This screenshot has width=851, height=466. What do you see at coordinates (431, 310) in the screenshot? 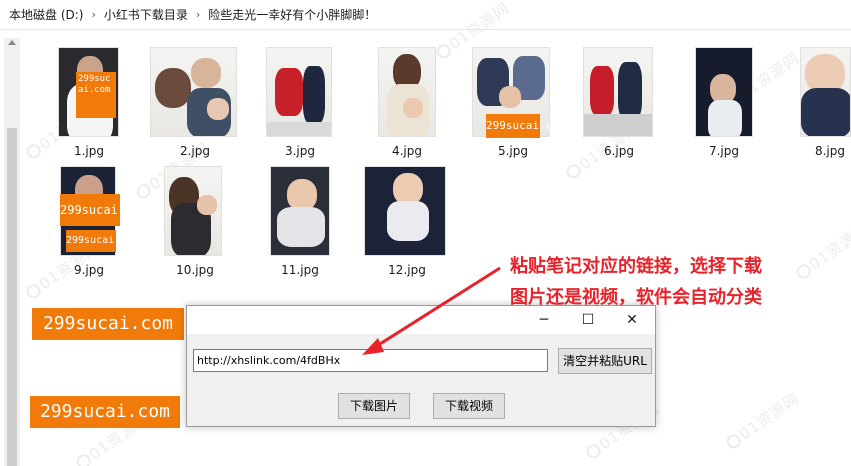
I see `annotation-arrow-icon` at bounding box center [431, 310].